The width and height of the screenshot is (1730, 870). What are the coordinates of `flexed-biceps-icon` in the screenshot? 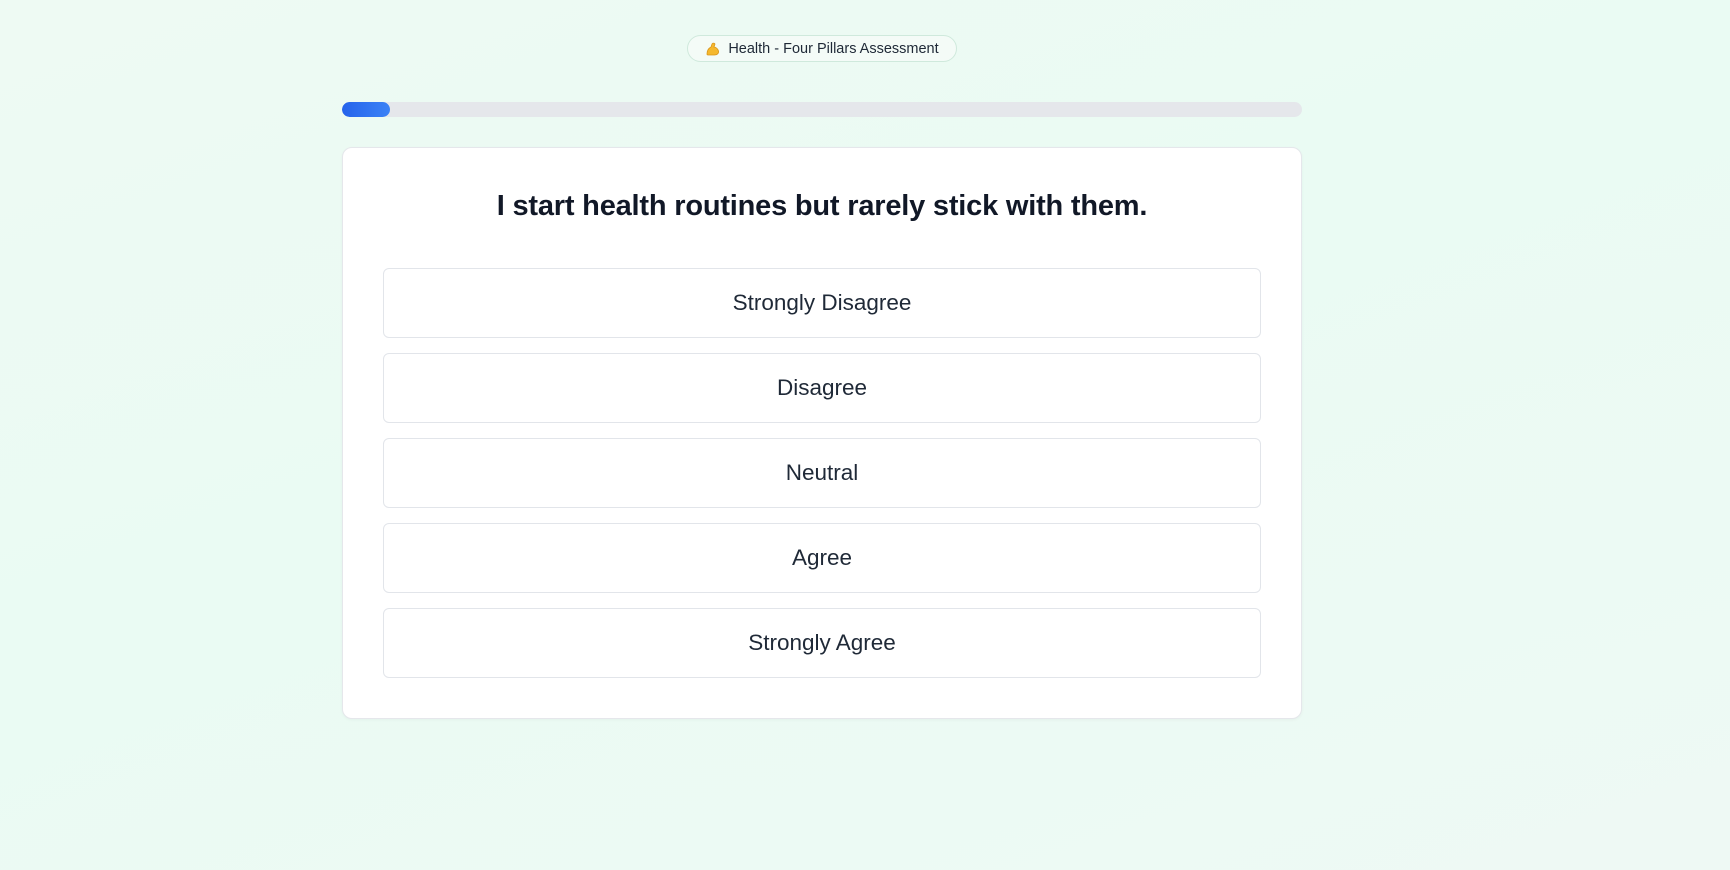 It's located at (713, 49).